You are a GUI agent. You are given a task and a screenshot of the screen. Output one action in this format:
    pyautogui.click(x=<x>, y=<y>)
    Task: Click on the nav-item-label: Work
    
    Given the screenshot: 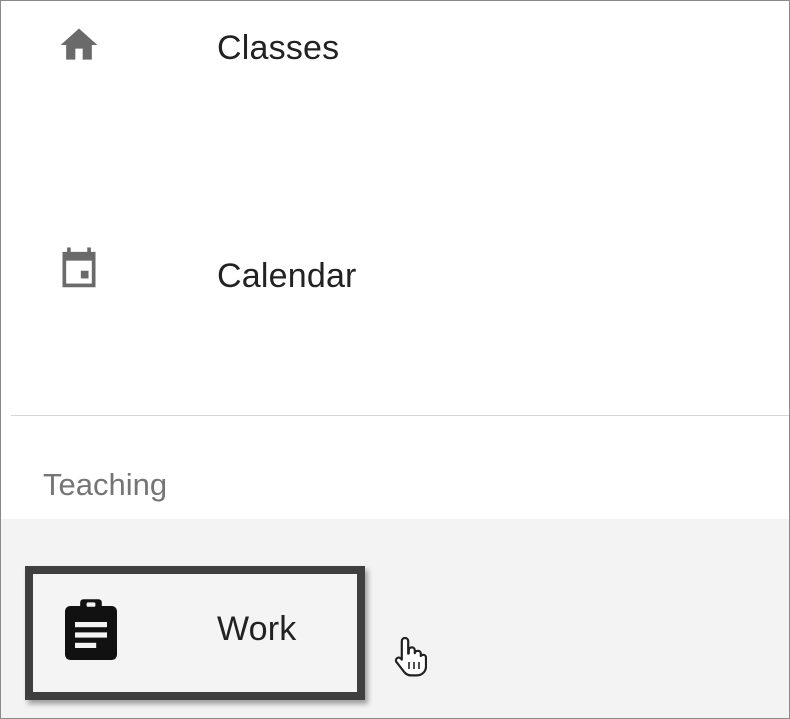 What is the action you would take?
    pyautogui.click(x=257, y=629)
    